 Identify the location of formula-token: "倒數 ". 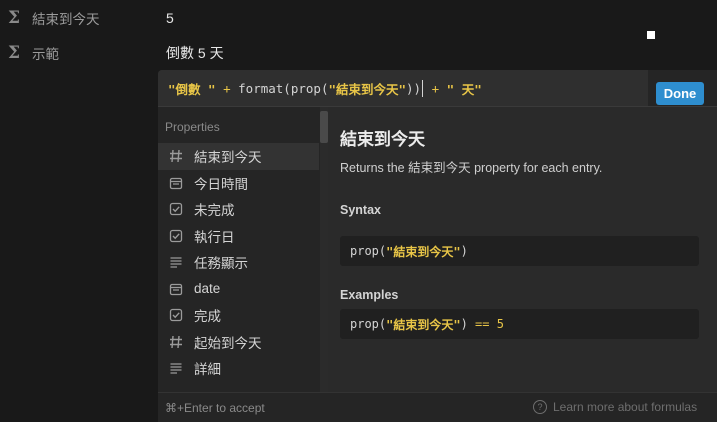
(192, 89).